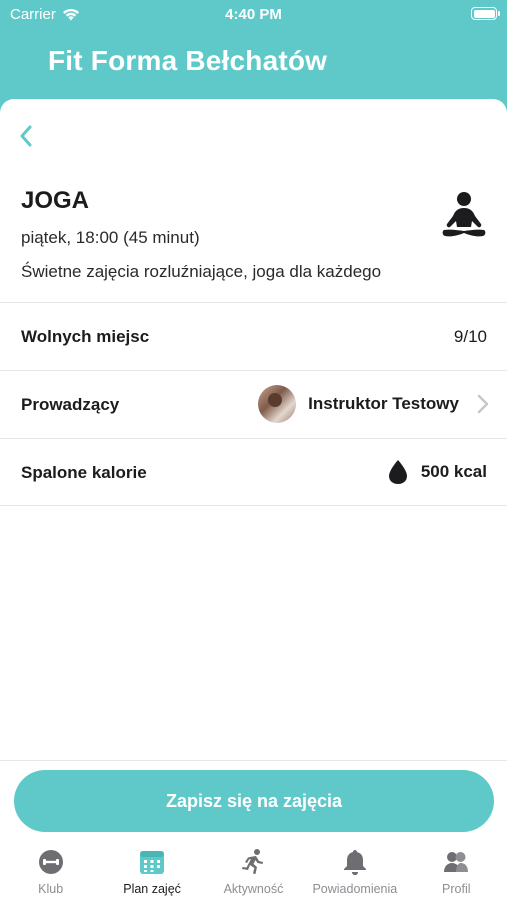  What do you see at coordinates (152, 862) in the screenshot?
I see `calendar-icon` at bounding box center [152, 862].